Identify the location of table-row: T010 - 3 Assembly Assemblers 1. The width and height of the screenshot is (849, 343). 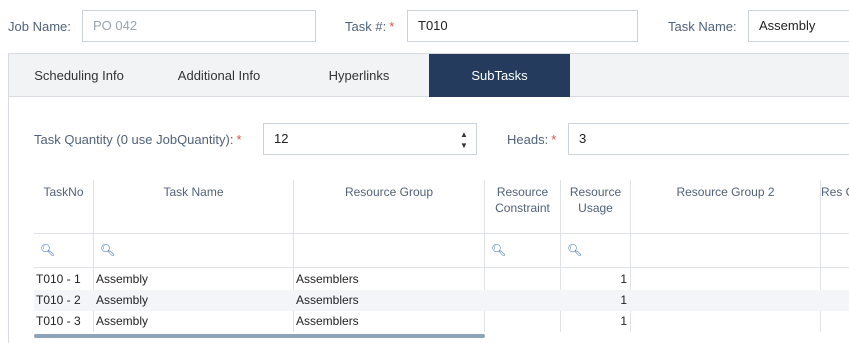
(441, 321).